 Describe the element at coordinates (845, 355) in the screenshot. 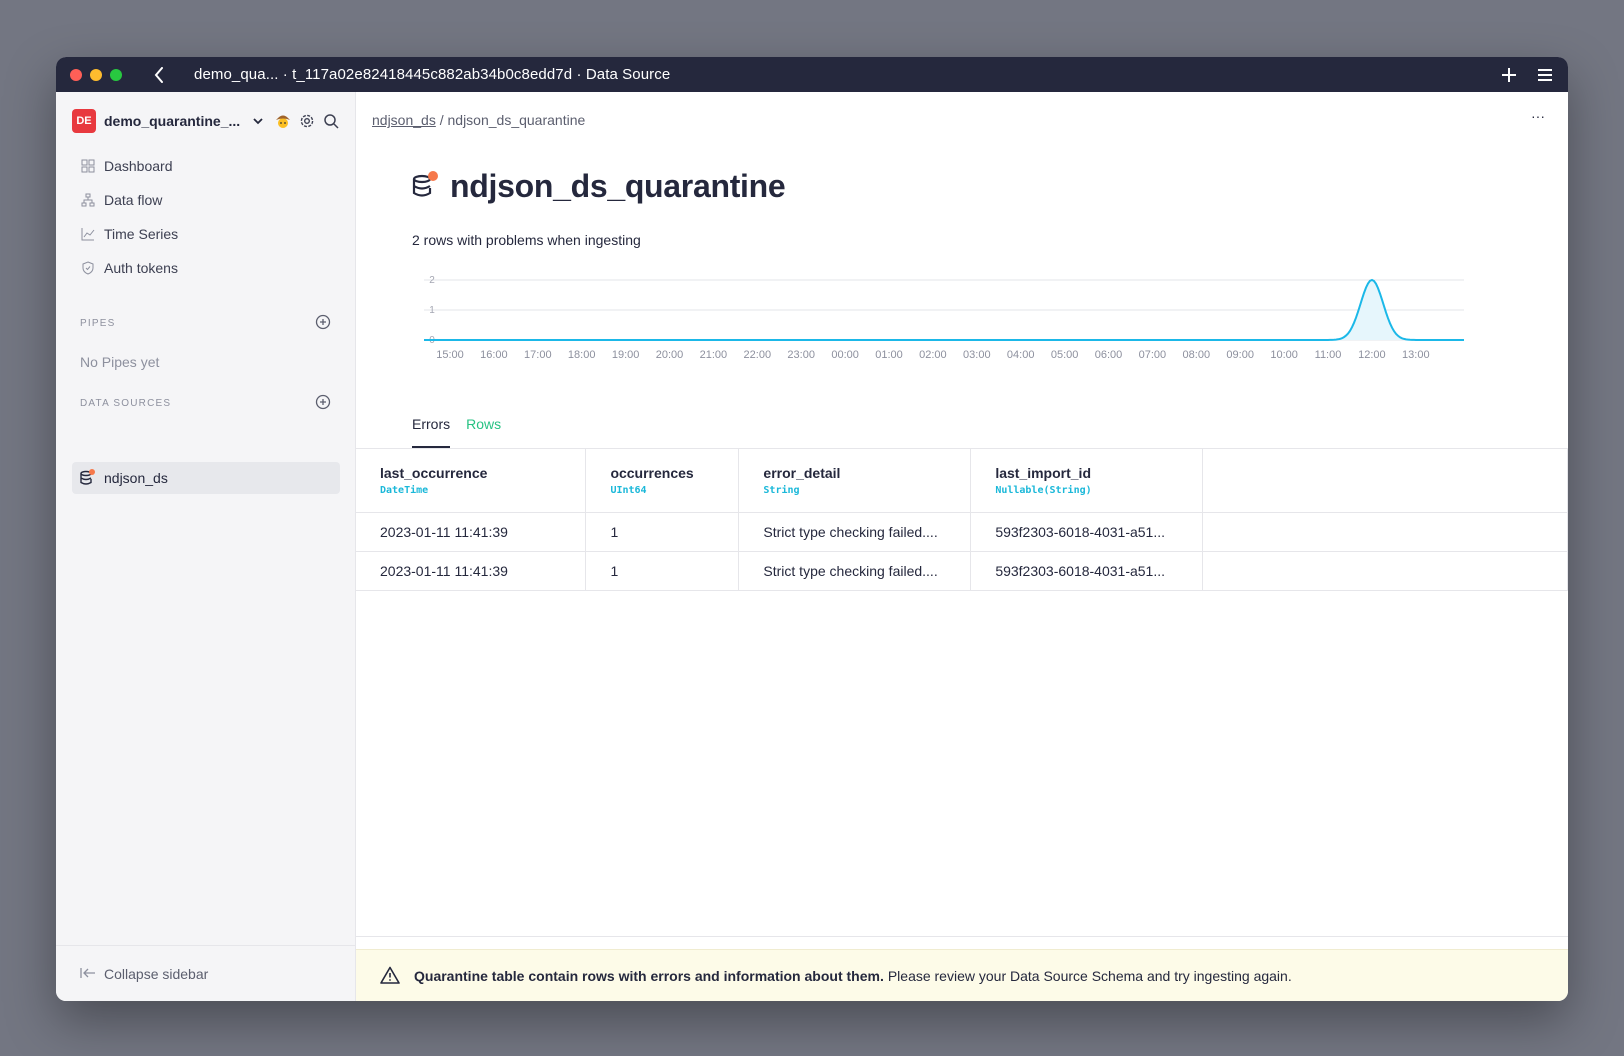

I see `chart-x-tick-label: 00:00` at that location.